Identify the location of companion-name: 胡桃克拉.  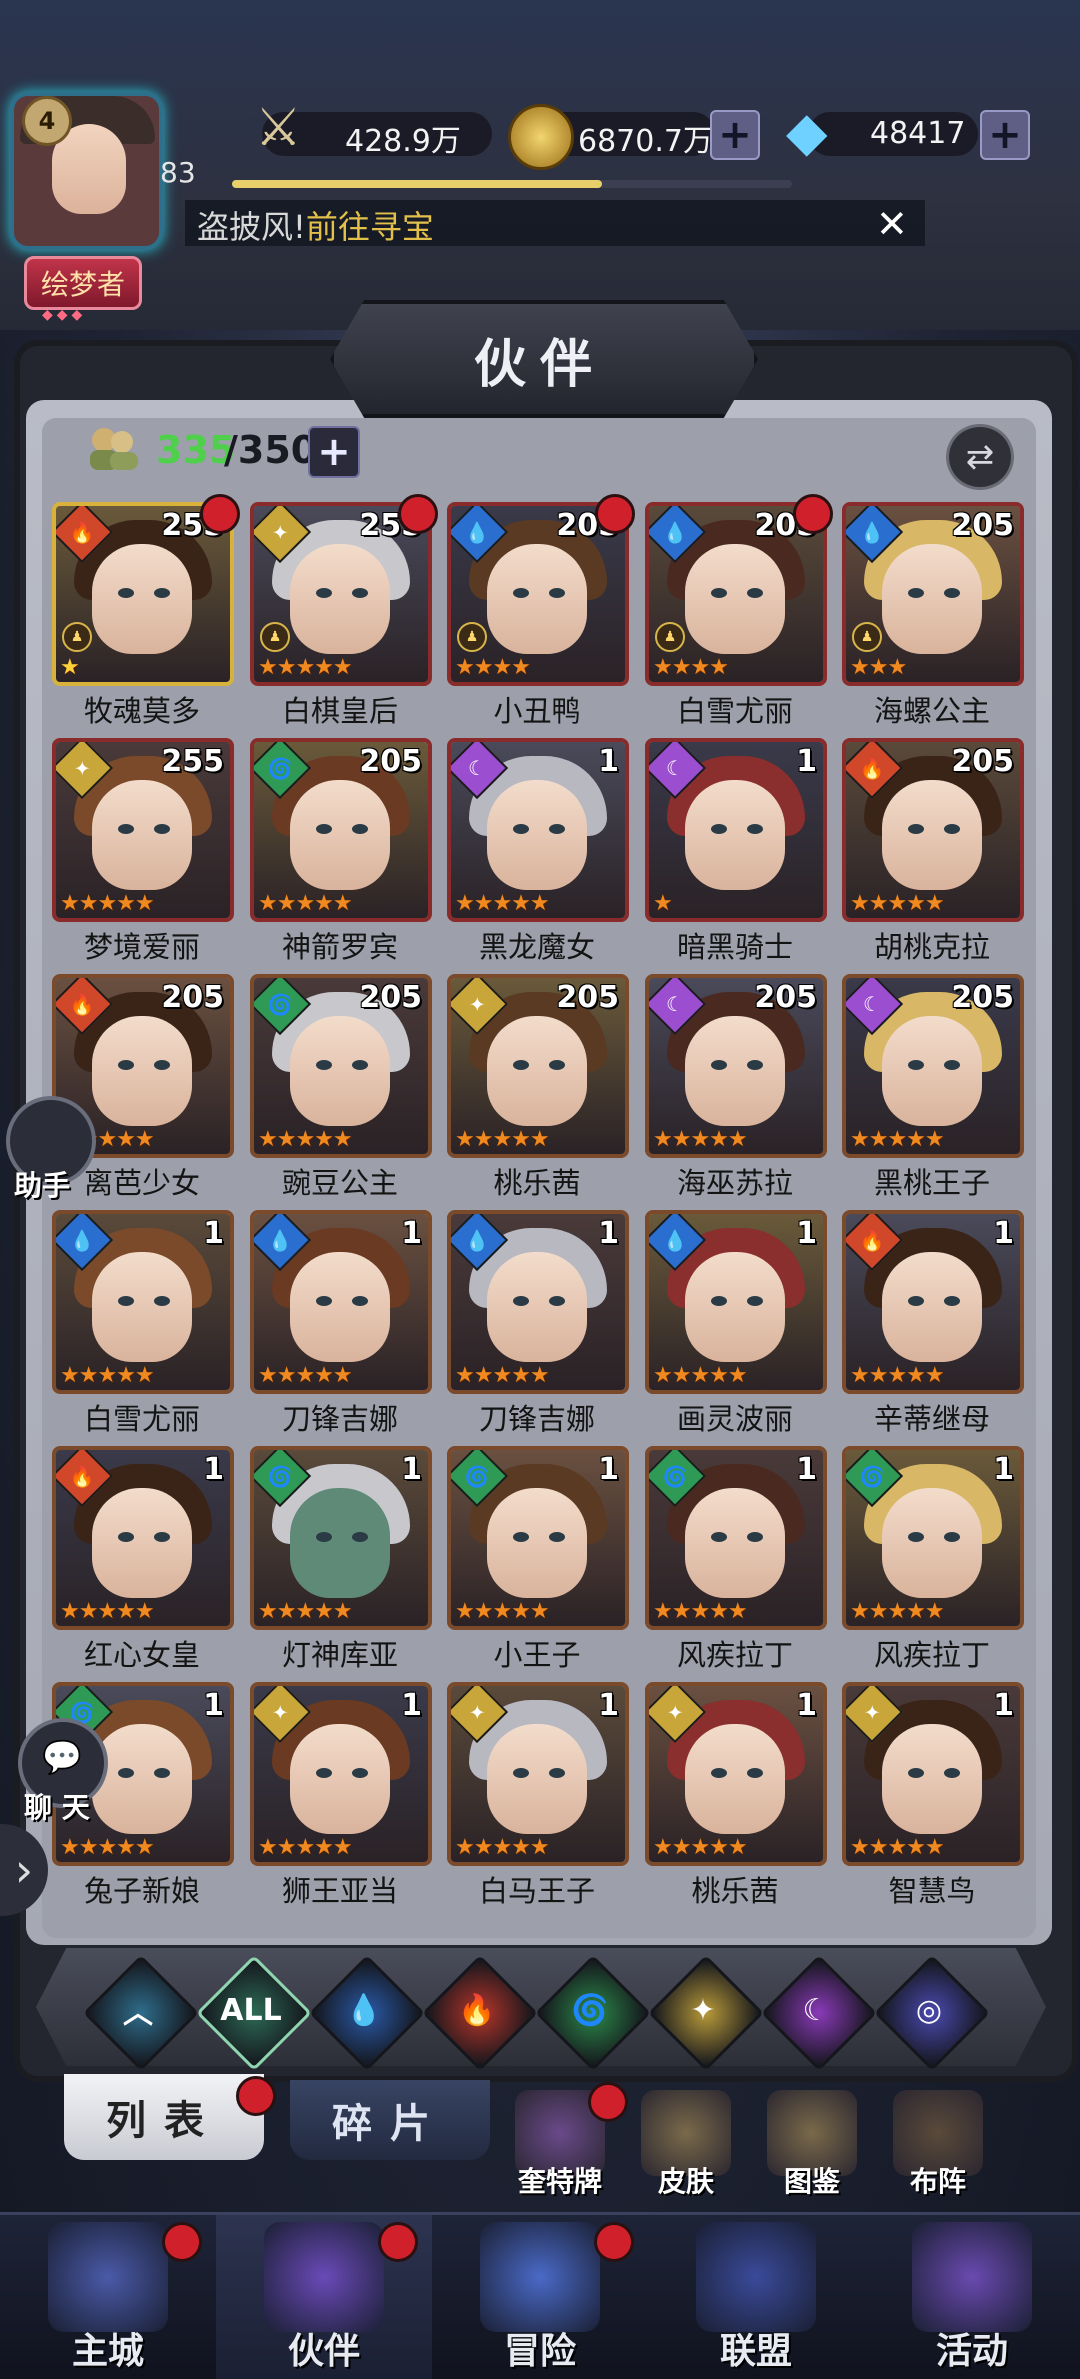
(931, 947).